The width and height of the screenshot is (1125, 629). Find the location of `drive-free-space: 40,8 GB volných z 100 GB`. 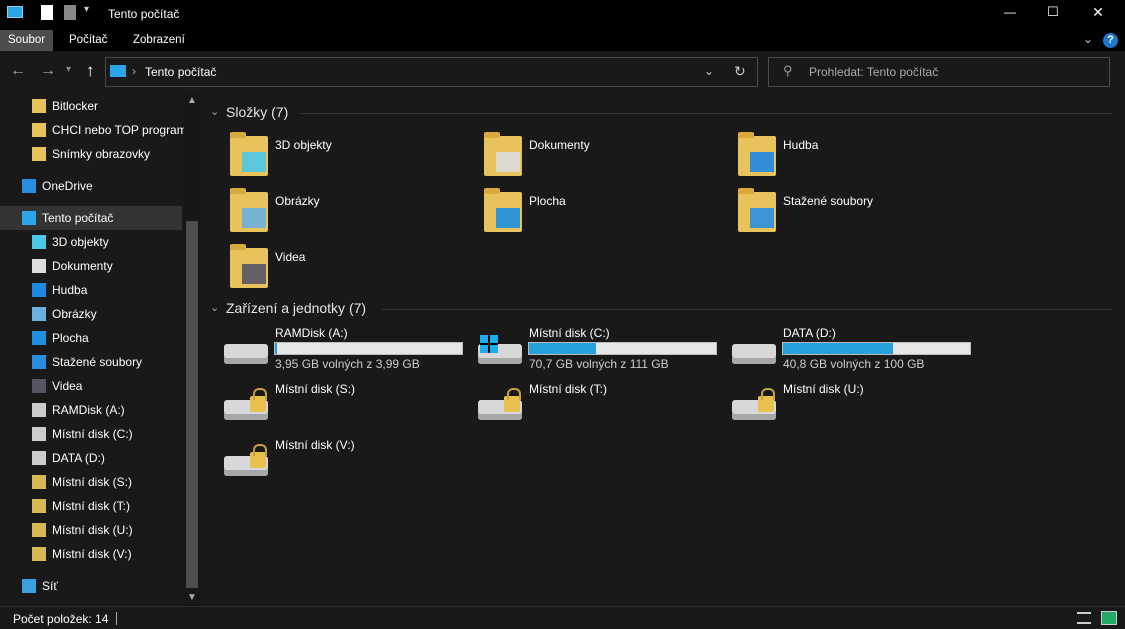

drive-free-space: 40,8 GB volných z 100 GB is located at coordinates (854, 364).